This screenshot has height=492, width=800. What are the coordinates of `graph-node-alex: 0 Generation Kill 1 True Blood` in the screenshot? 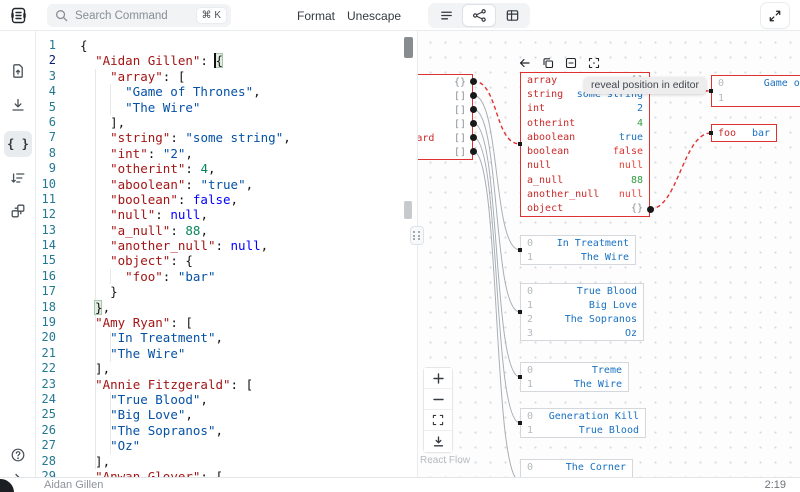 It's located at (583, 423).